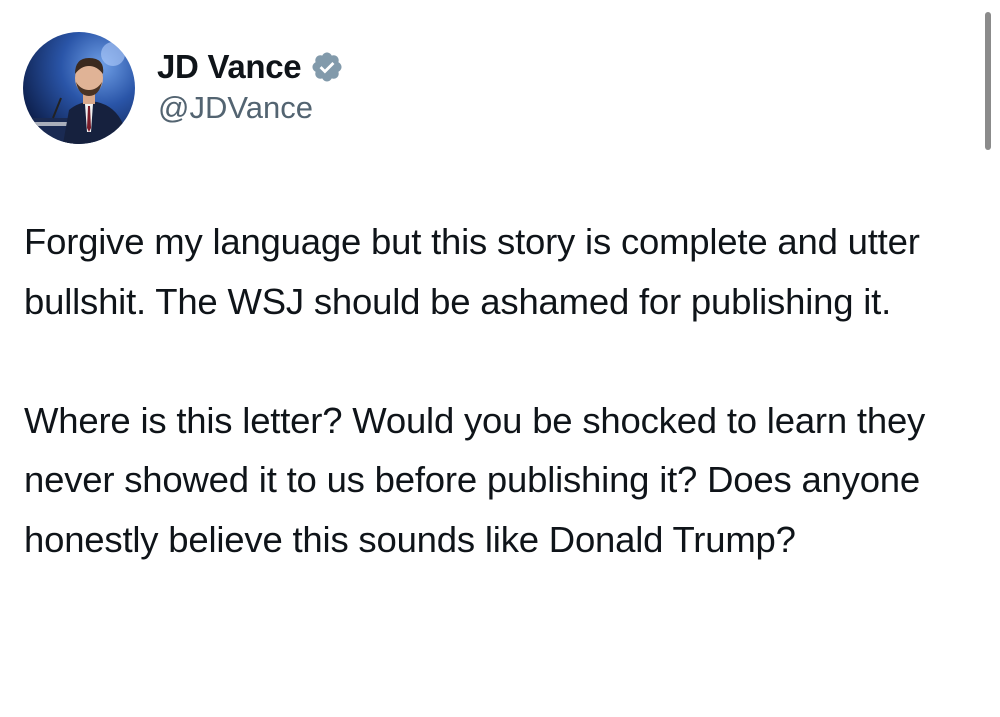 This screenshot has height=717, width=1000. I want to click on display-name: JD Vance, so click(229, 67).